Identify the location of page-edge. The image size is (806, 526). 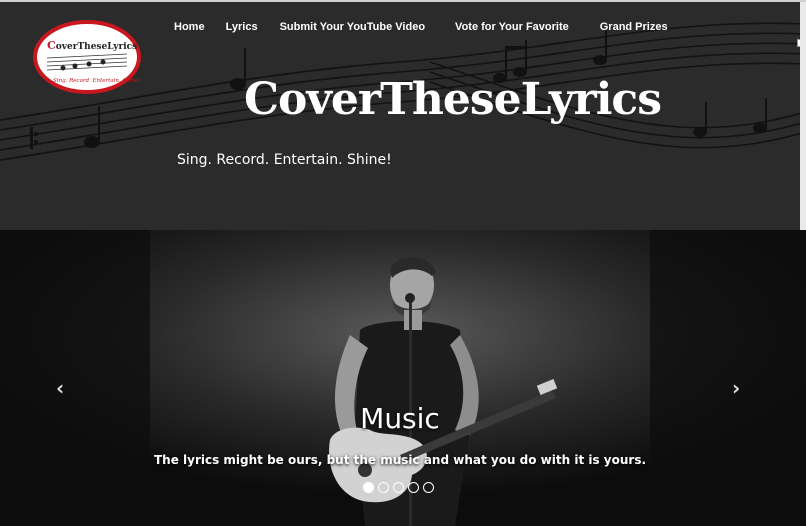
(803, 116).